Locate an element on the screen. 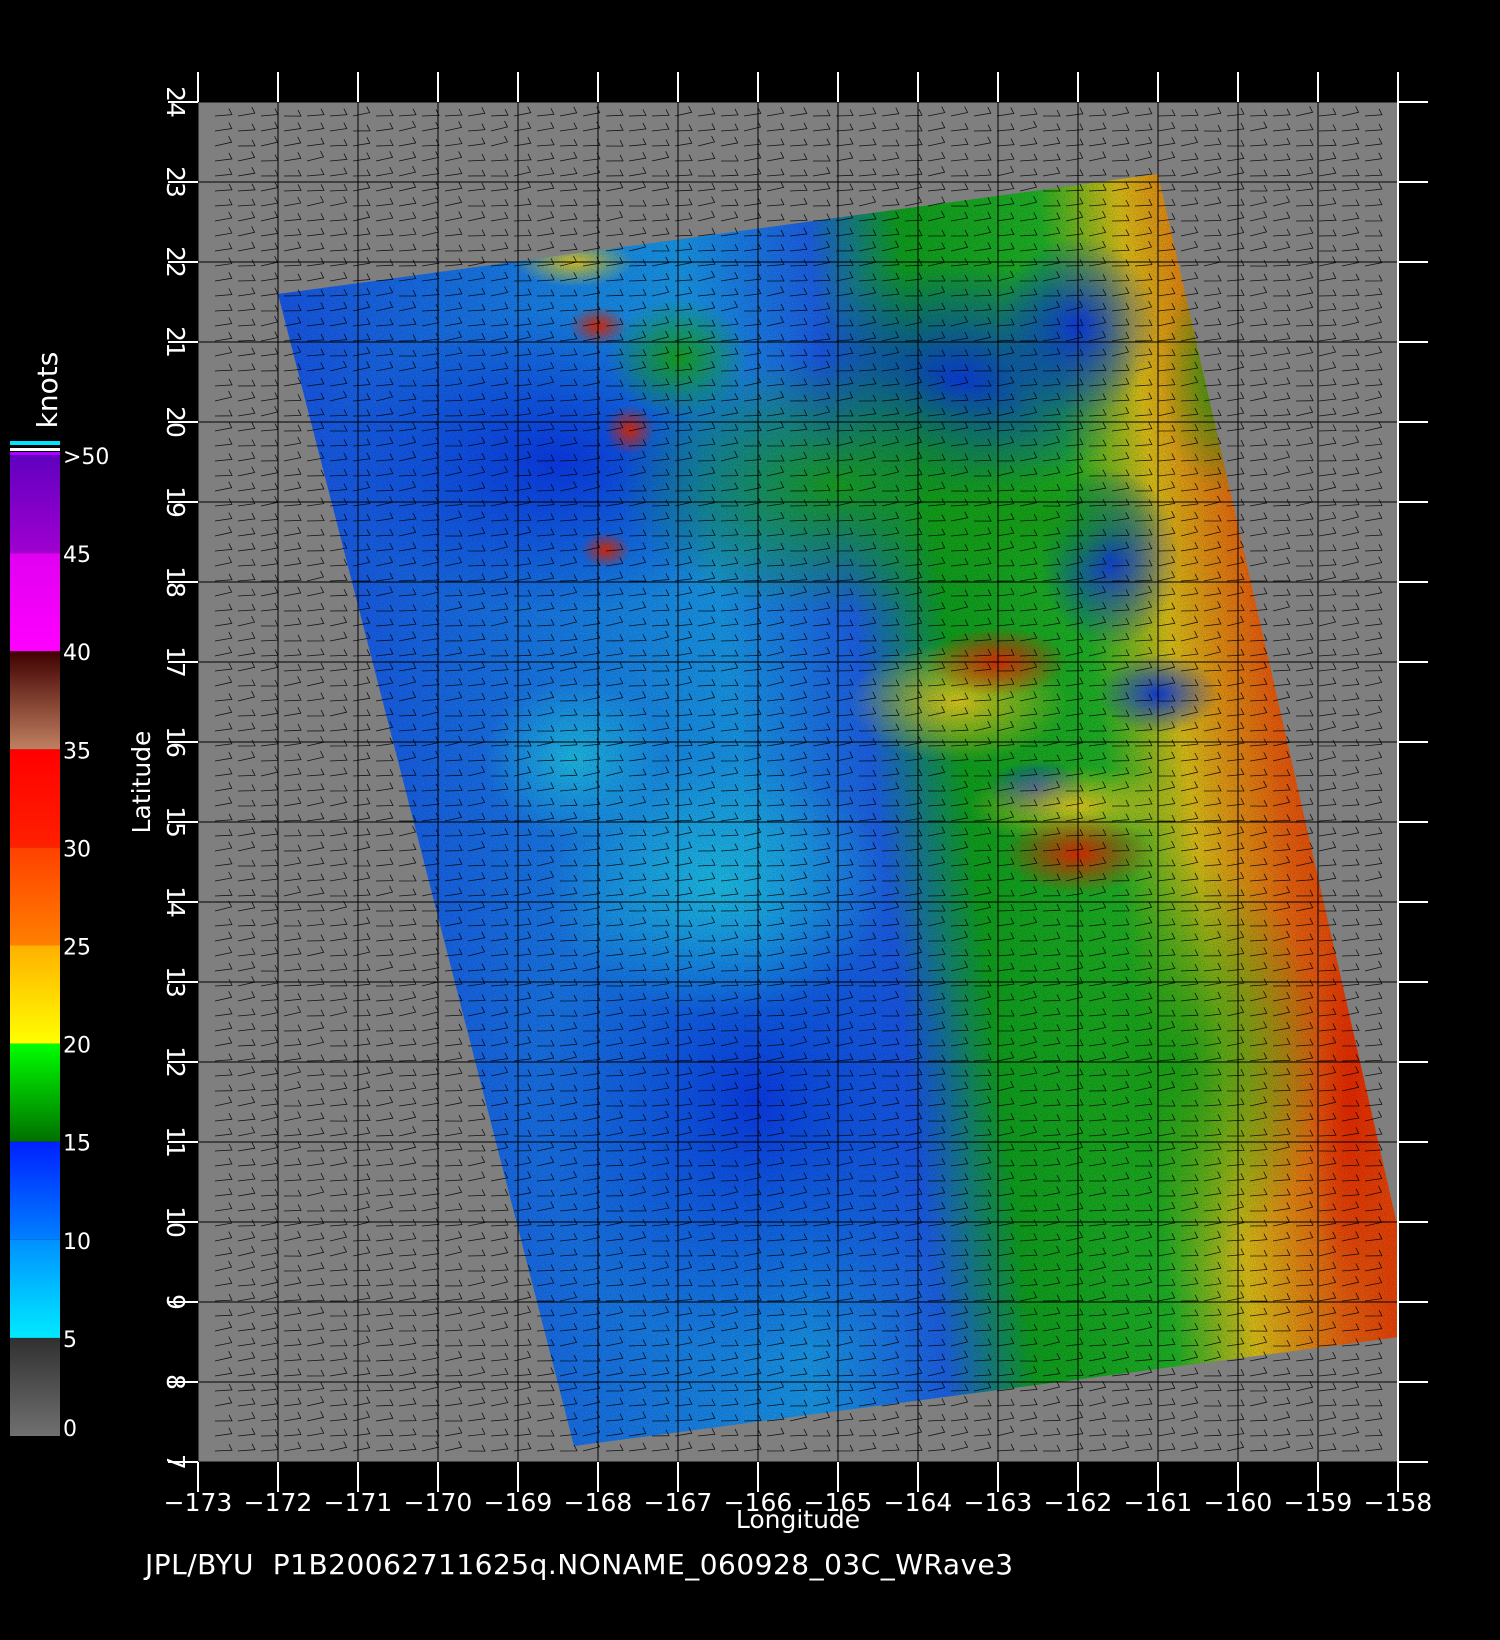 This screenshot has width=1500, height=1640. legend-cap-violet is located at coordinates (35, 453).